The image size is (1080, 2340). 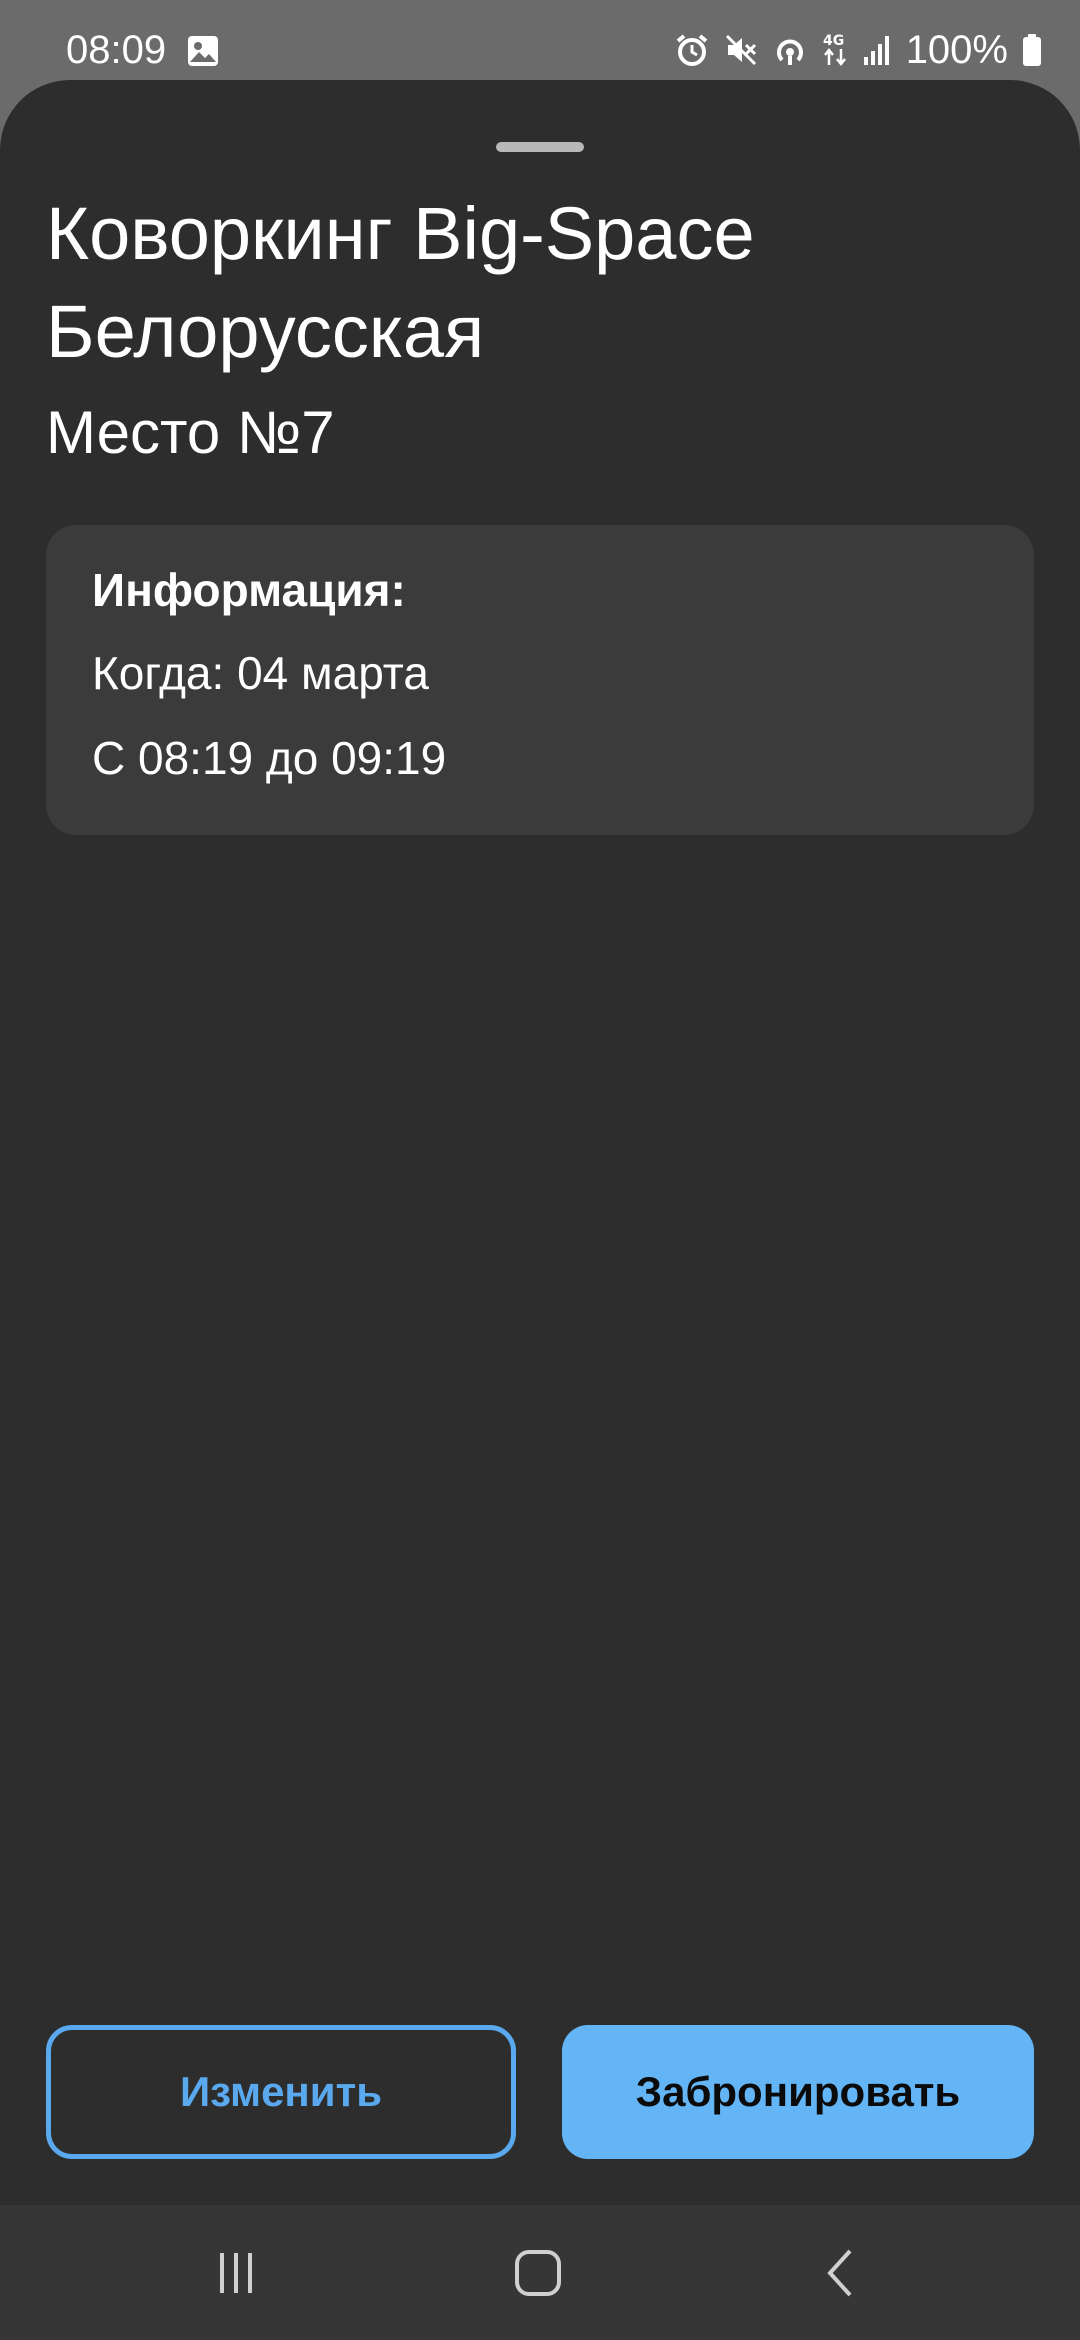 What do you see at coordinates (877, 50) in the screenshot?
I see `signal-icon` at bounding box center [877, 50].